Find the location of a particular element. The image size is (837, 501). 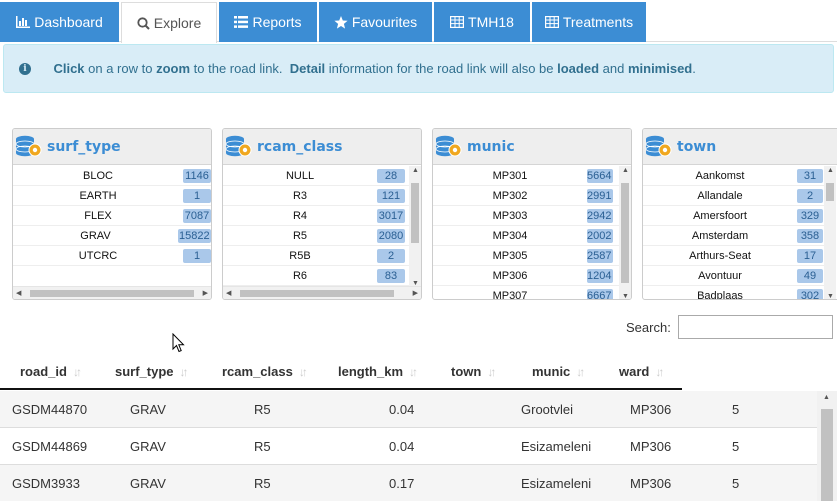

tab-explore: Explore is located at coordinates (169, 22).